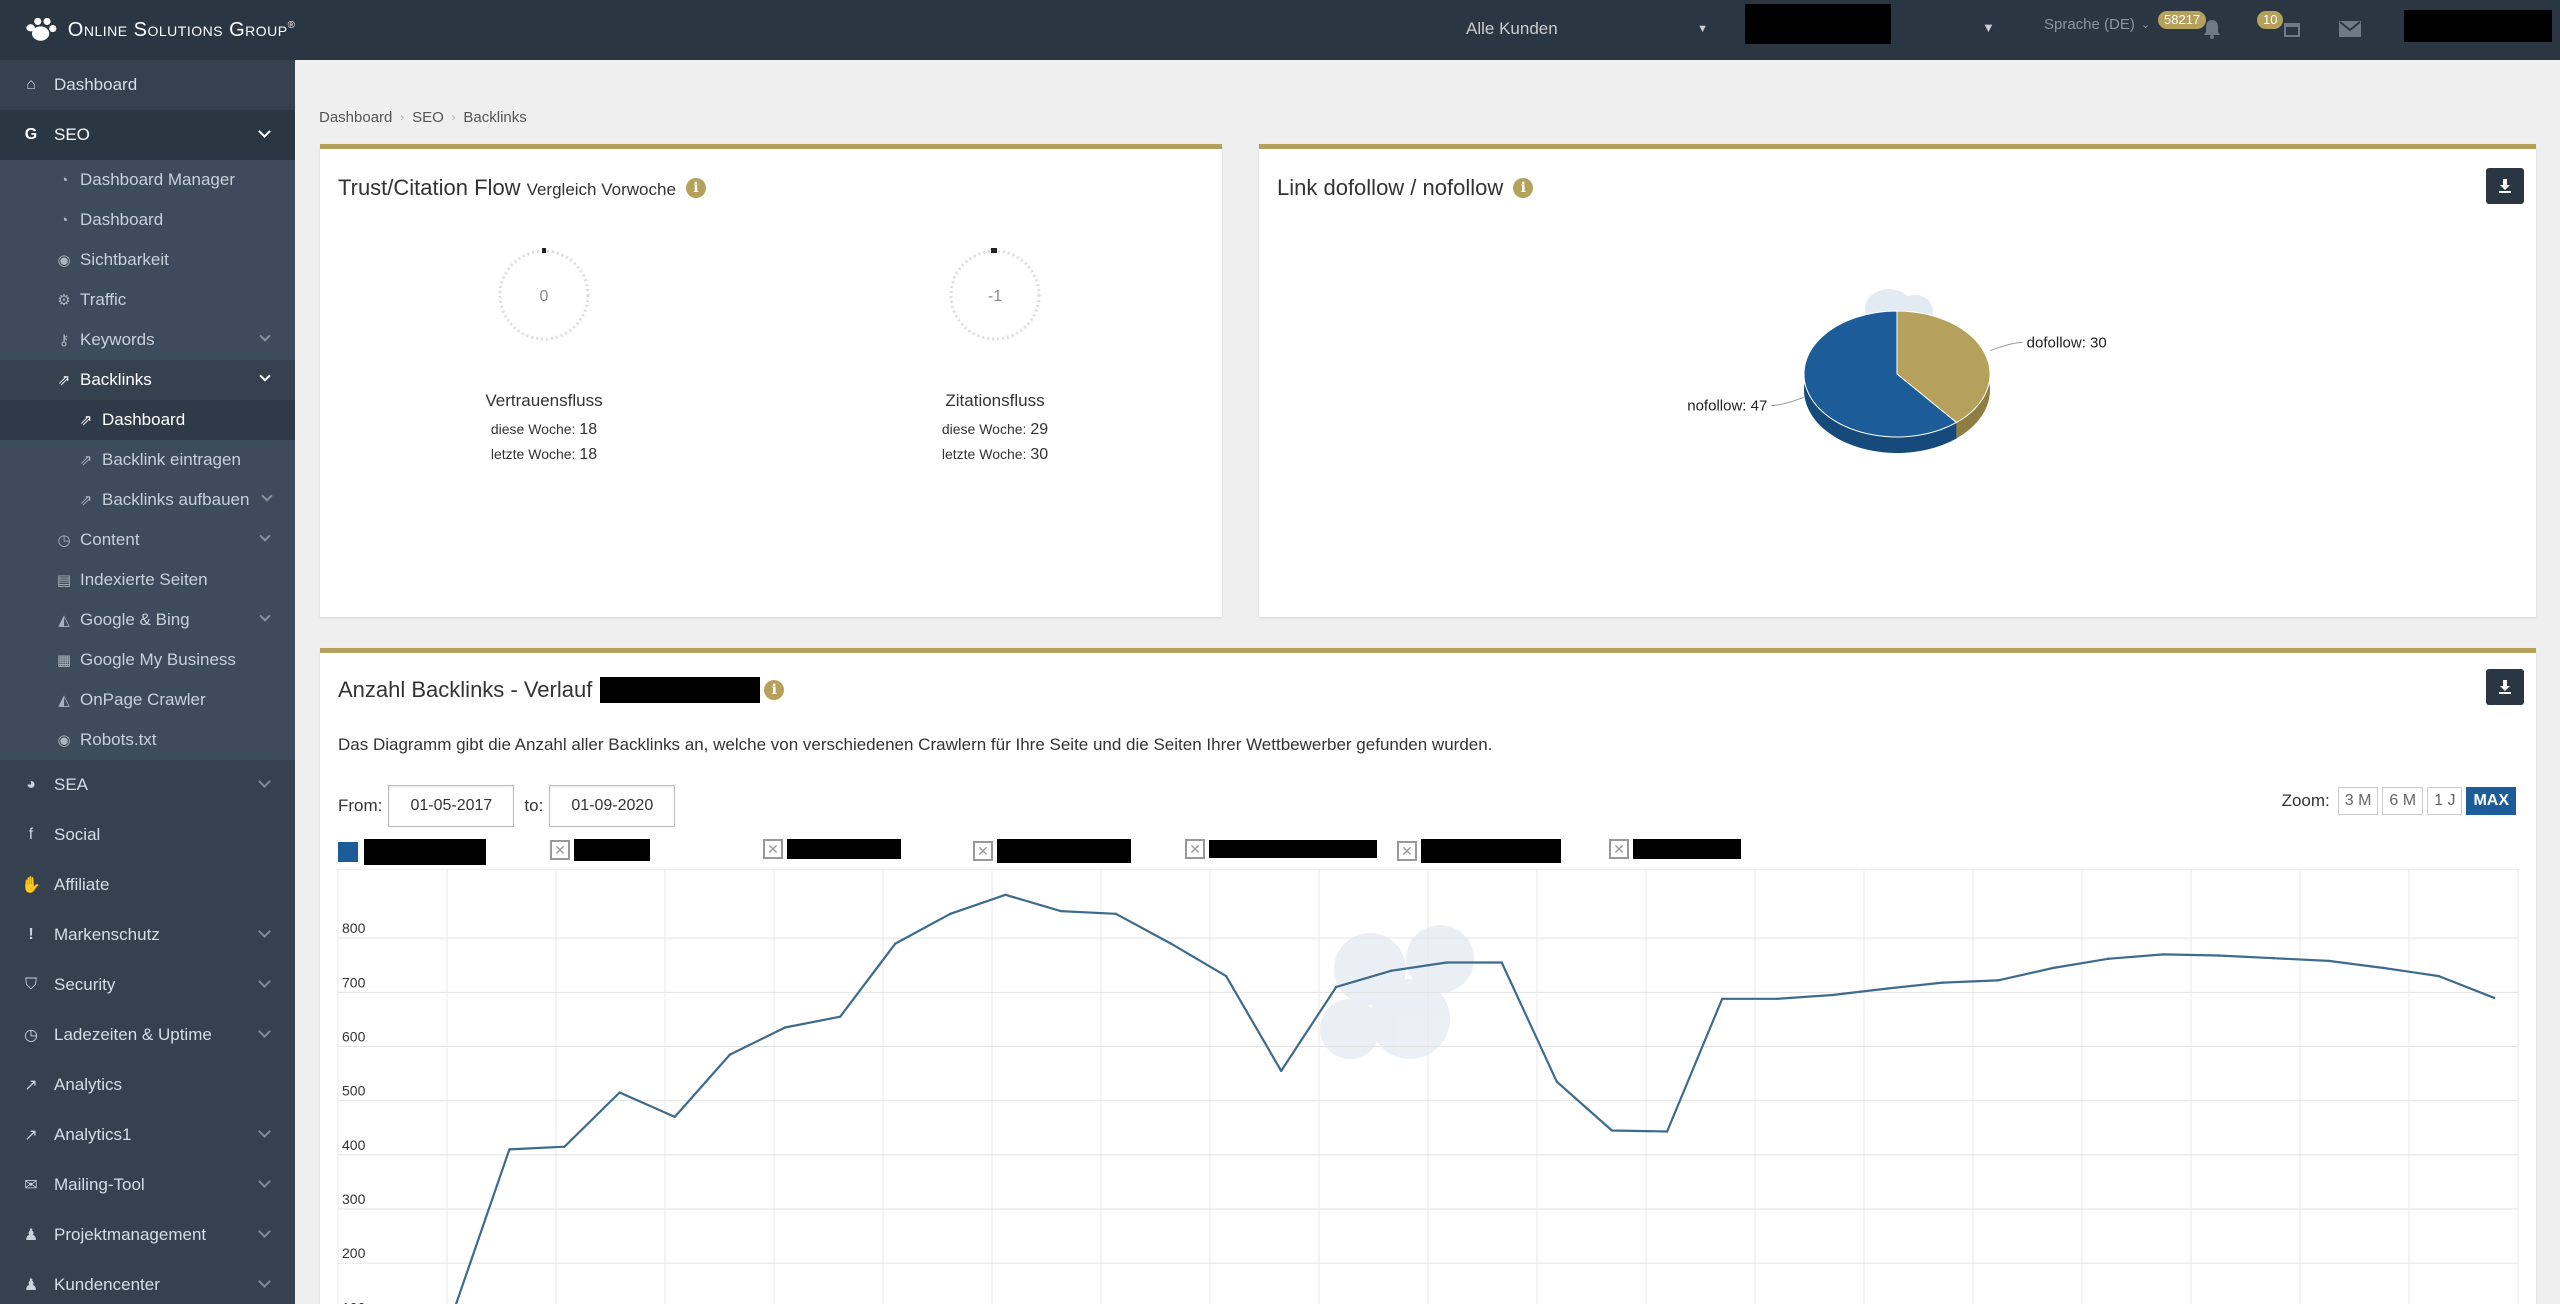 The height and width of the screenshot is (1304, 2560). Describe the element at coordinates (117, 339) in the screenshot. I see `sidebar-subitem-label: Keywords` at that location.